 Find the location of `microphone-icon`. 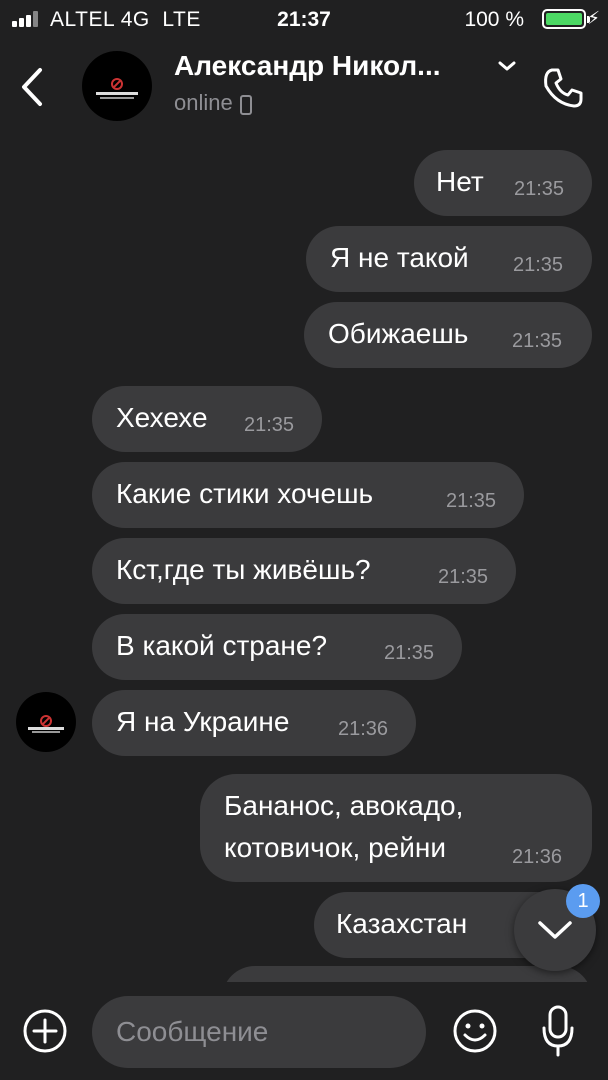

microphone-icon is located at coordinates (558, 1031).